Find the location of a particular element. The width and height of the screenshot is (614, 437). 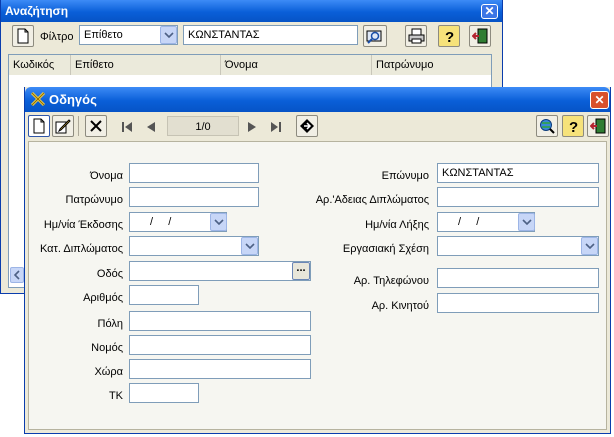

first-record-button is located at coordinates (127, 127).